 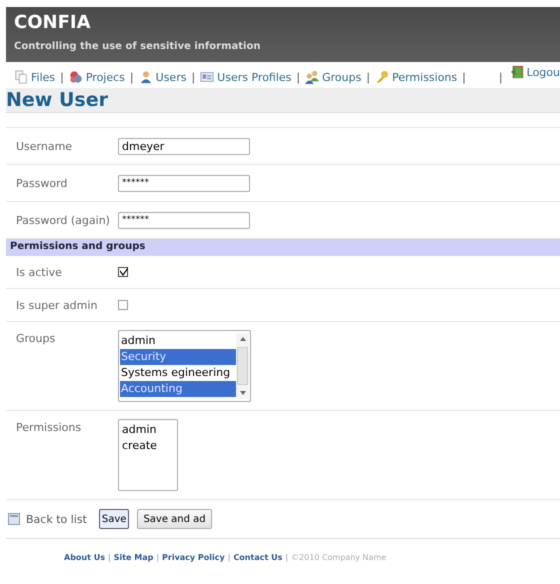 I want to click on nav-link: Users Profiles, so click(x=254, y=77).